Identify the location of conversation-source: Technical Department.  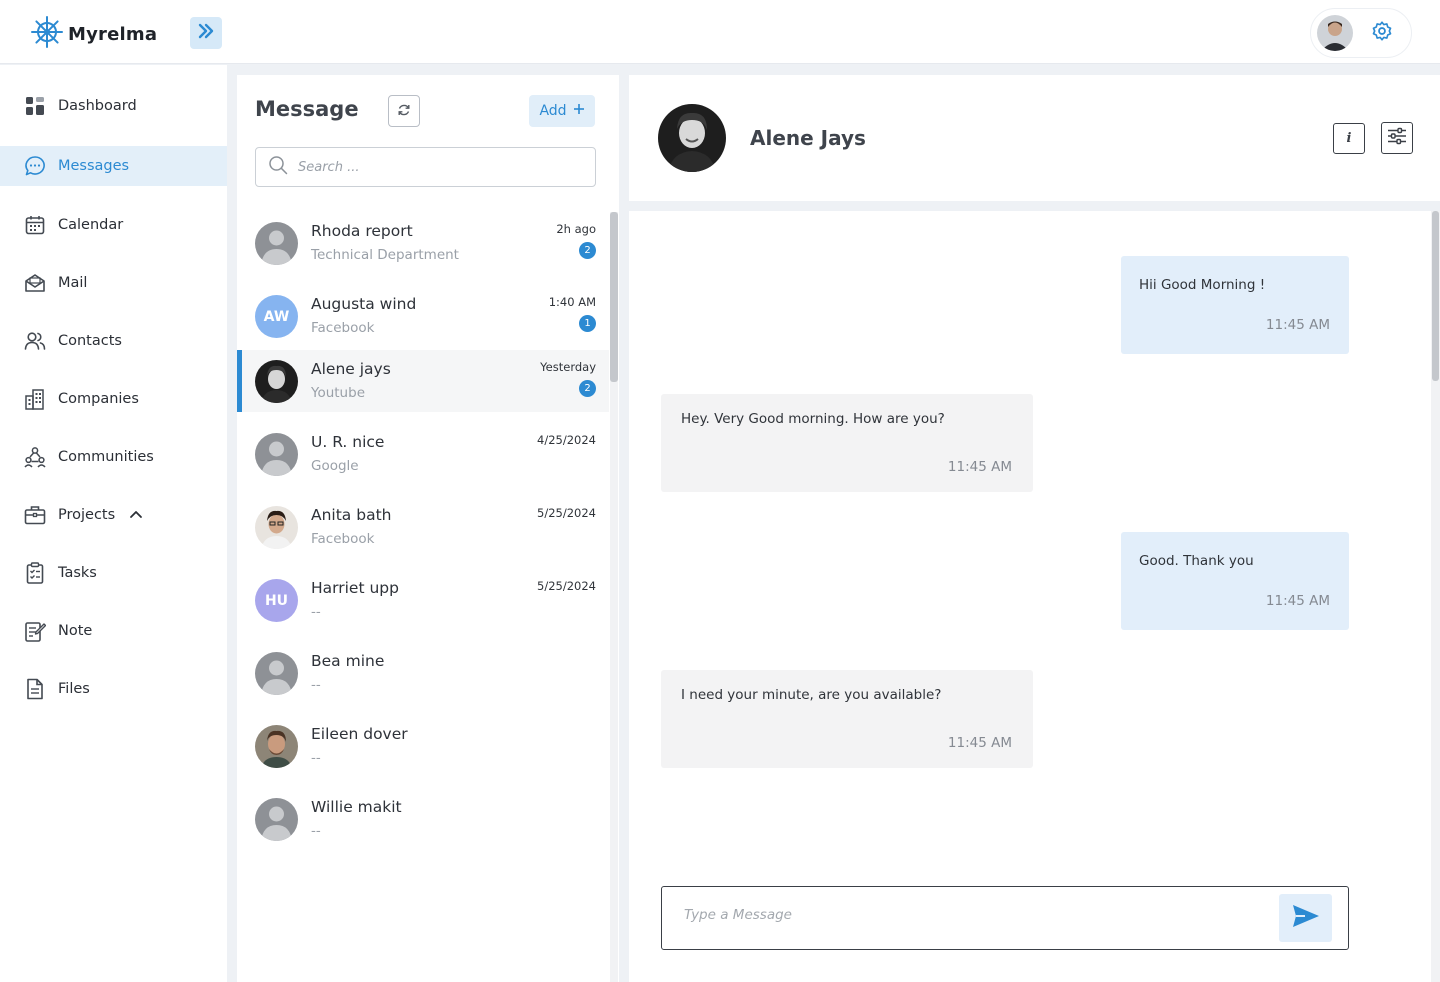
(385, 255).